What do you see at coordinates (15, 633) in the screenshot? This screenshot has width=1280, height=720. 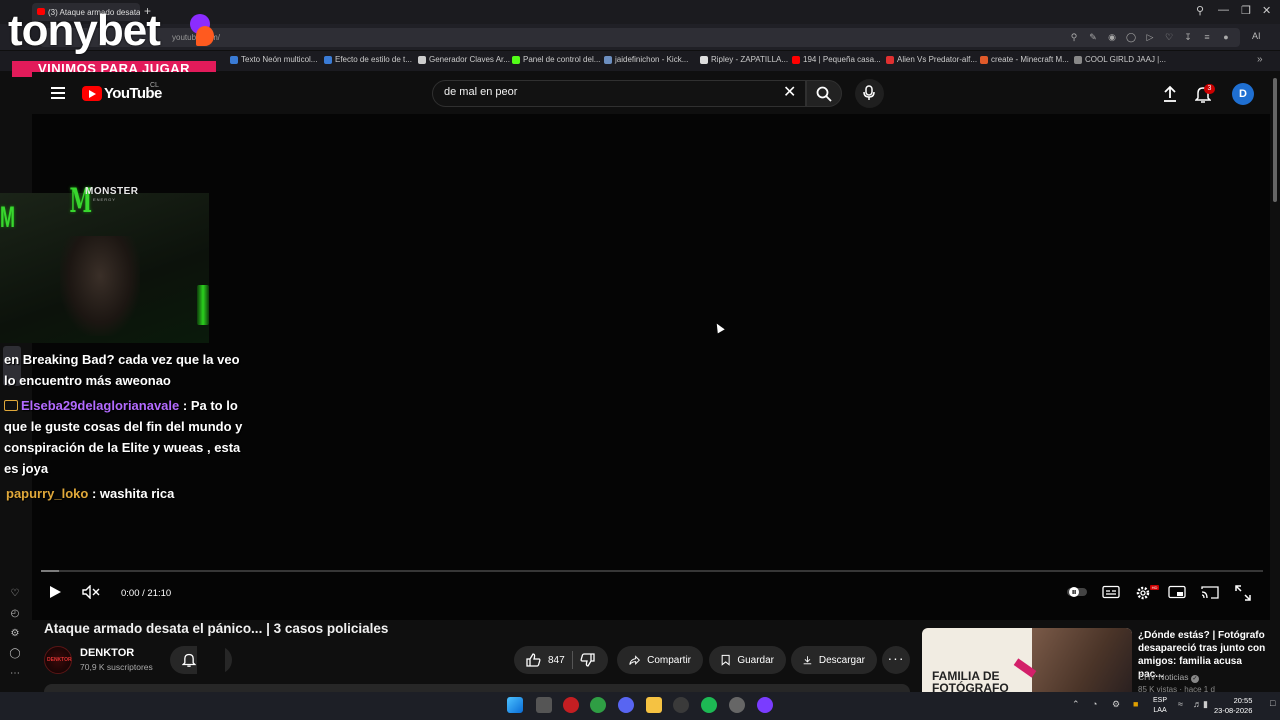 I see `sidebar-settings-icon: ⚙` at bounding box center [15, 633].